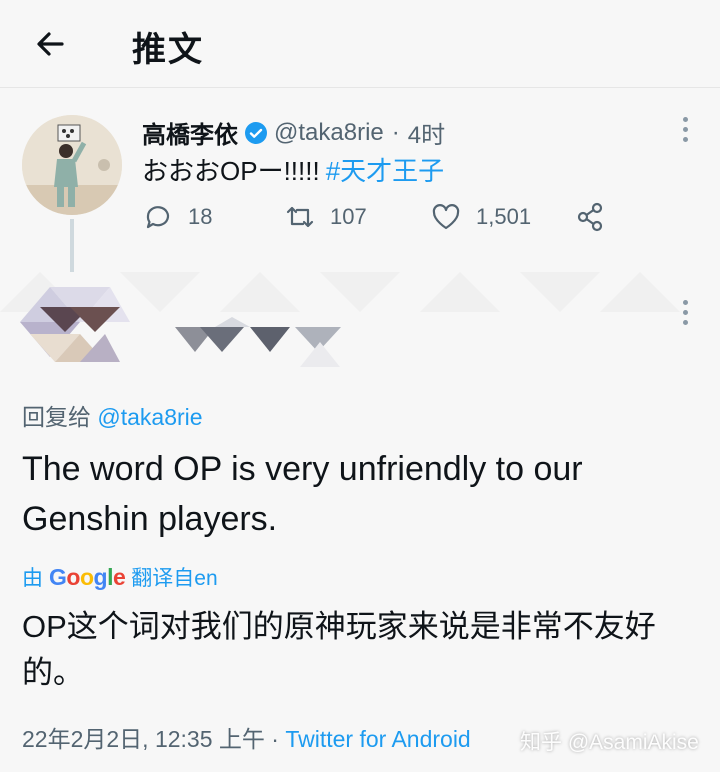  What do you see at coordinates (609, 742) in the screenshot?
I see `zhihu-watermark: 知乎 @AsamiAkise` at bounding box center [609, 742].